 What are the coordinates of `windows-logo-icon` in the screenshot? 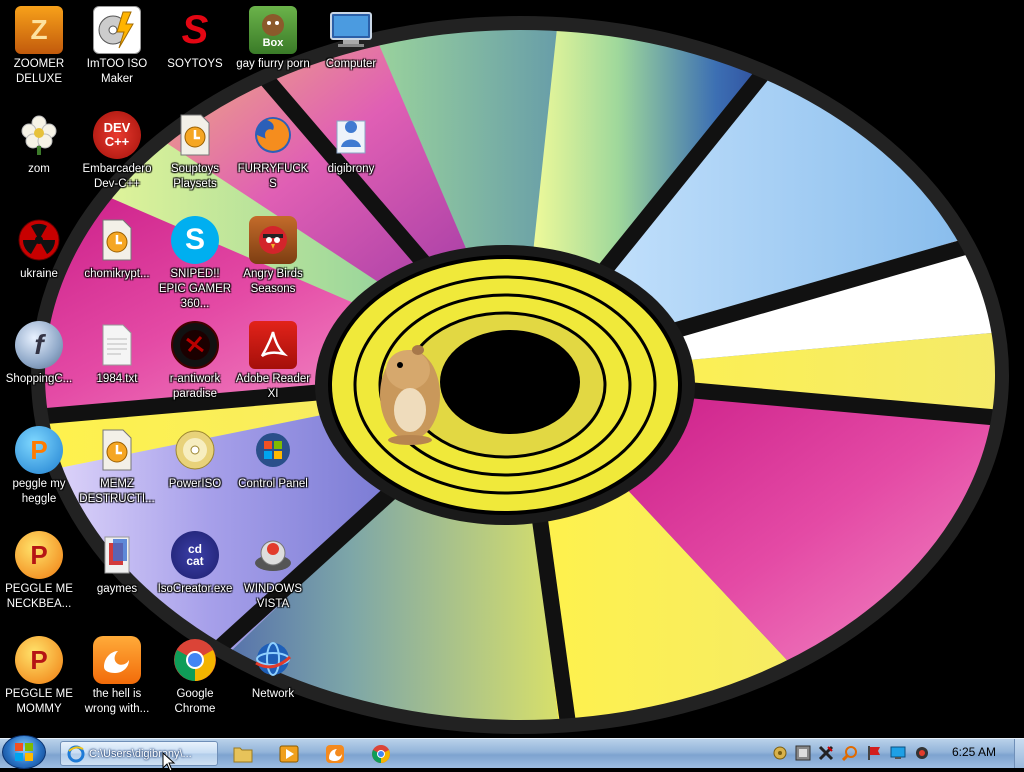 It's located at (24, 752).